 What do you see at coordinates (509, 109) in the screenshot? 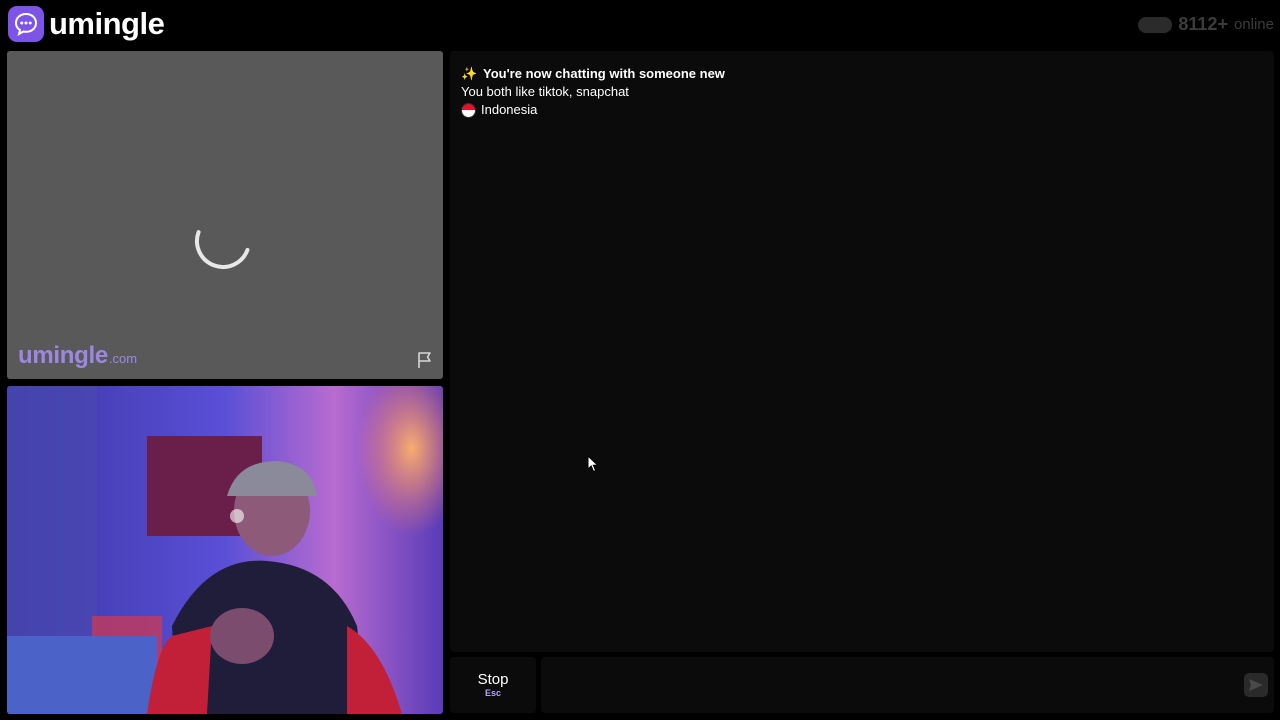
I see `country-text: Indonesia` at bounding box center [509, 109].